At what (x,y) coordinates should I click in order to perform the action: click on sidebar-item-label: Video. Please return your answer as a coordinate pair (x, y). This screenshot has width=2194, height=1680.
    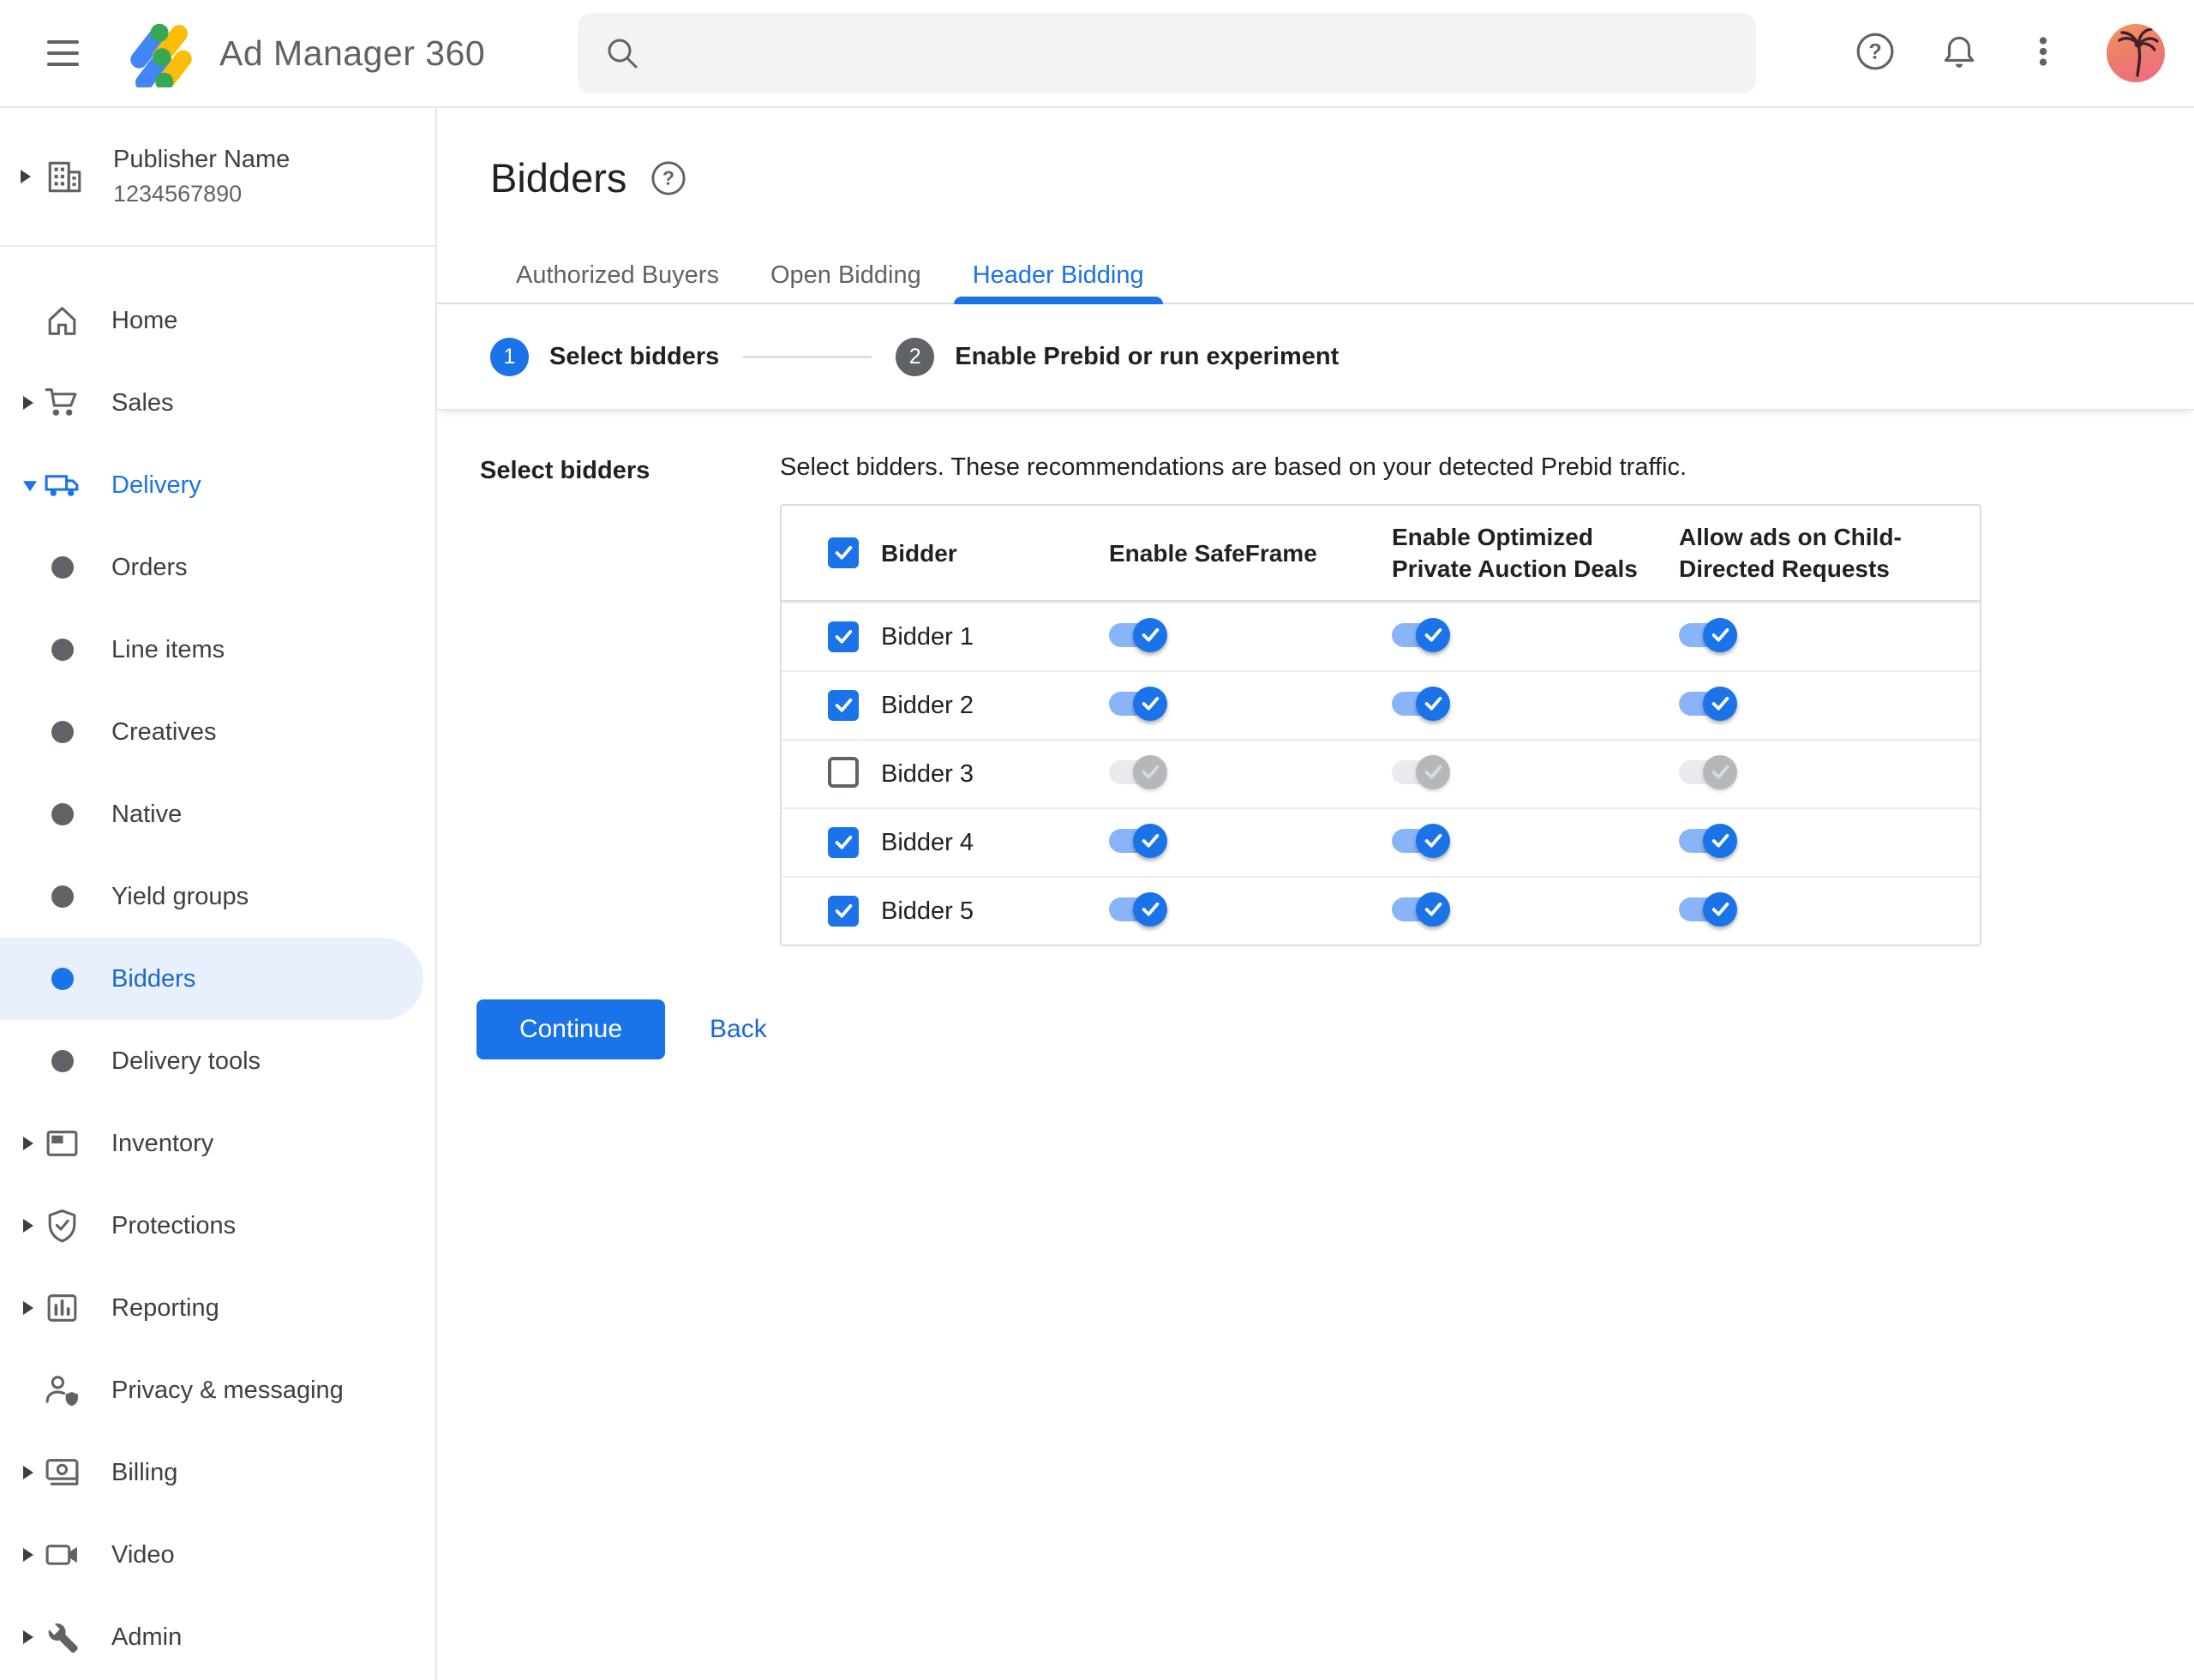
    Looking at the image, I should click on (143, 1554).